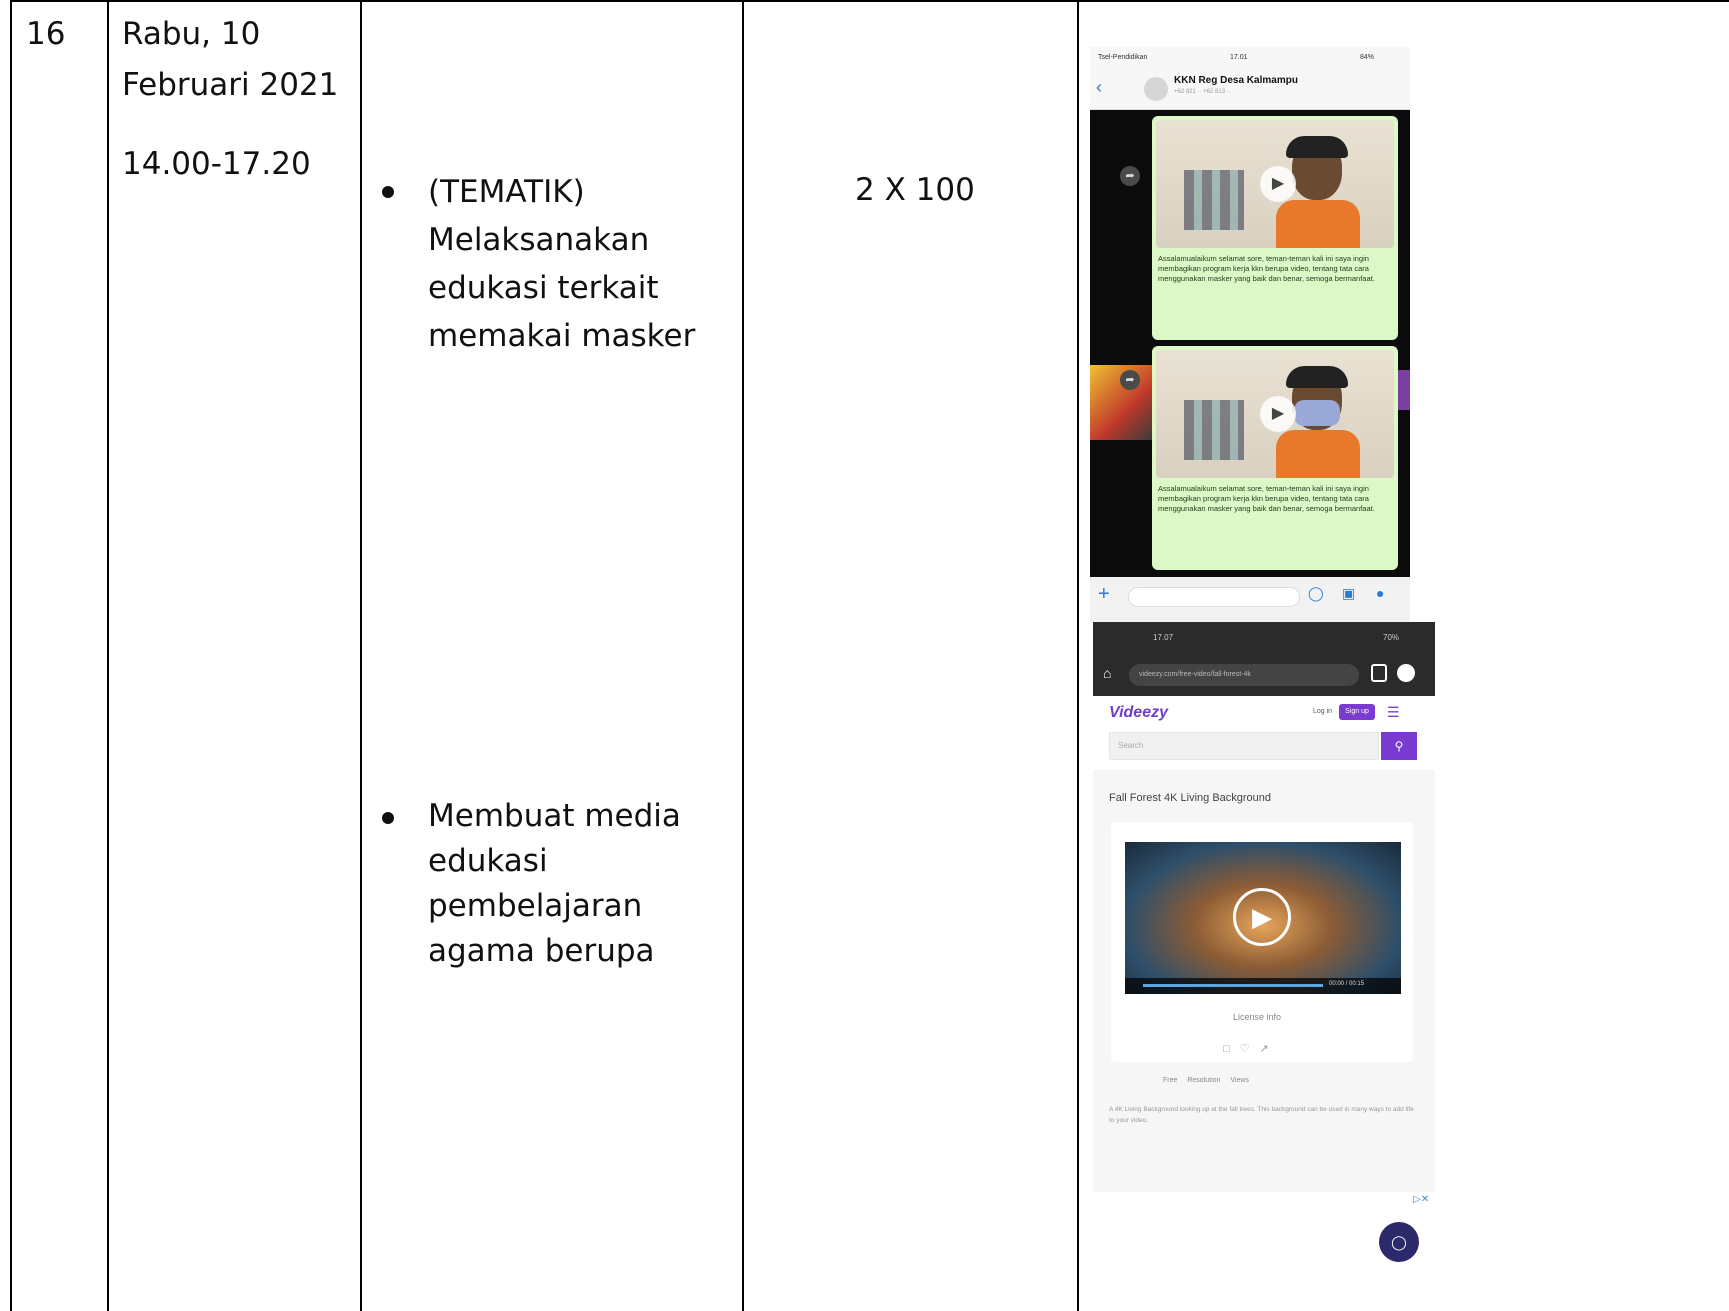 This screenshot has width=1729, height=1311. Describe the element at coordinates (1421, 1199) in the screenshot. I see `ad-close-icon: ▷✕` at that location.